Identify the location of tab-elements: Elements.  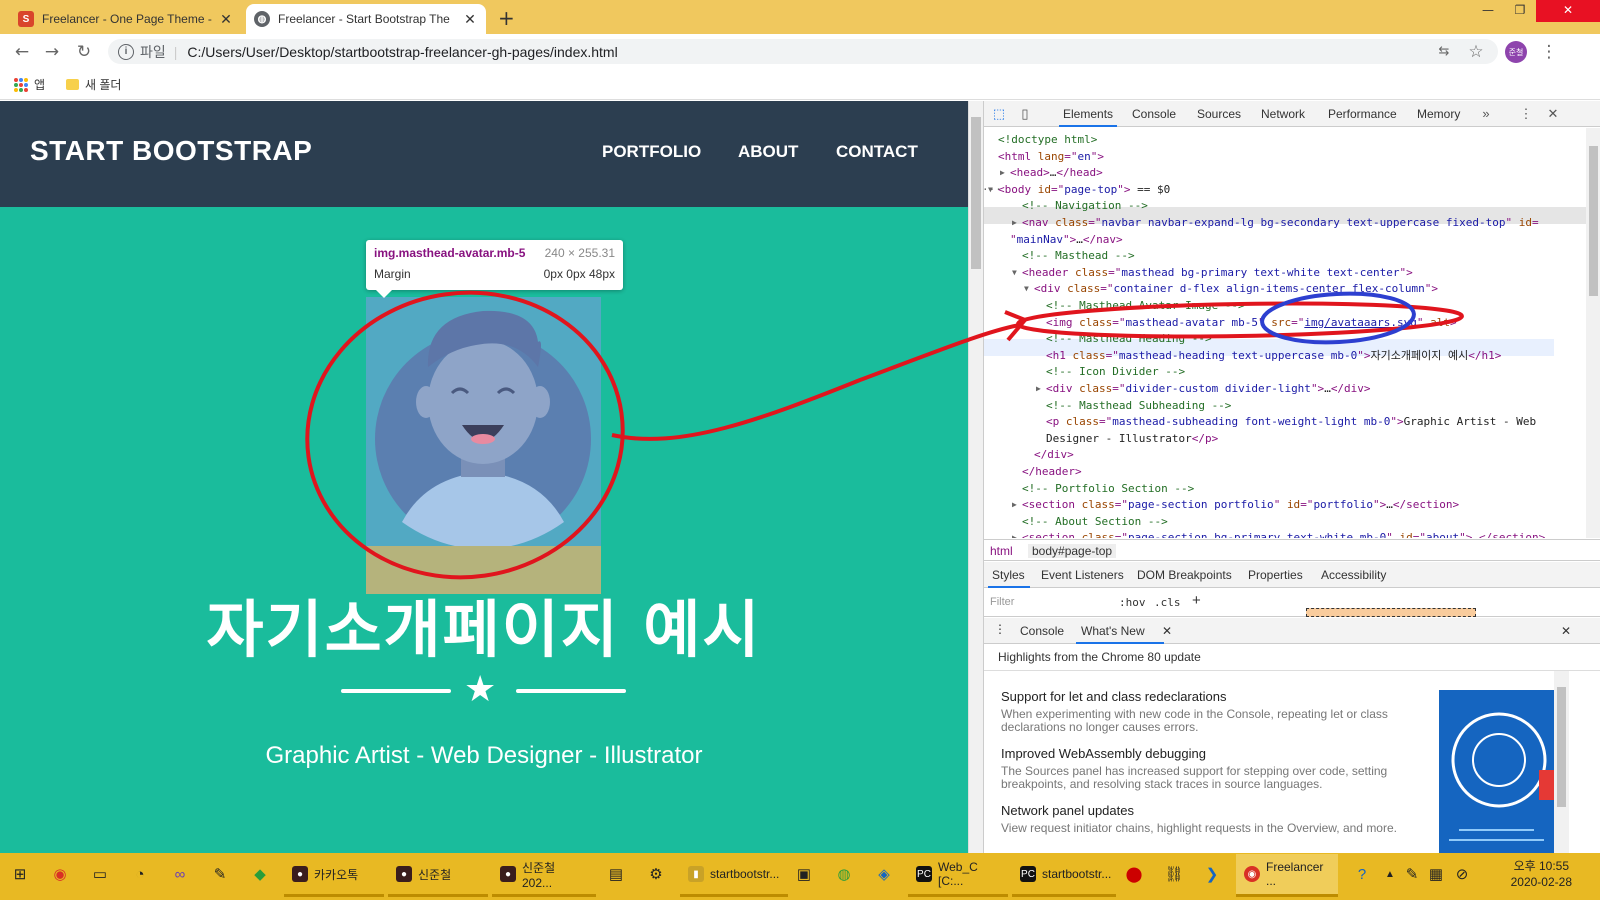
(1088, 117).